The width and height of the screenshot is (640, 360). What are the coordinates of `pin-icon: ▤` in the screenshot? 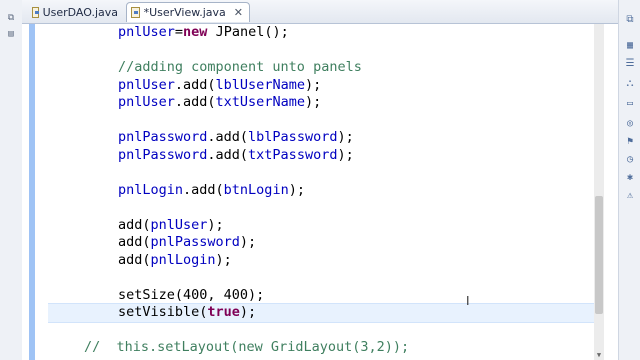 It's located at (11, 34).